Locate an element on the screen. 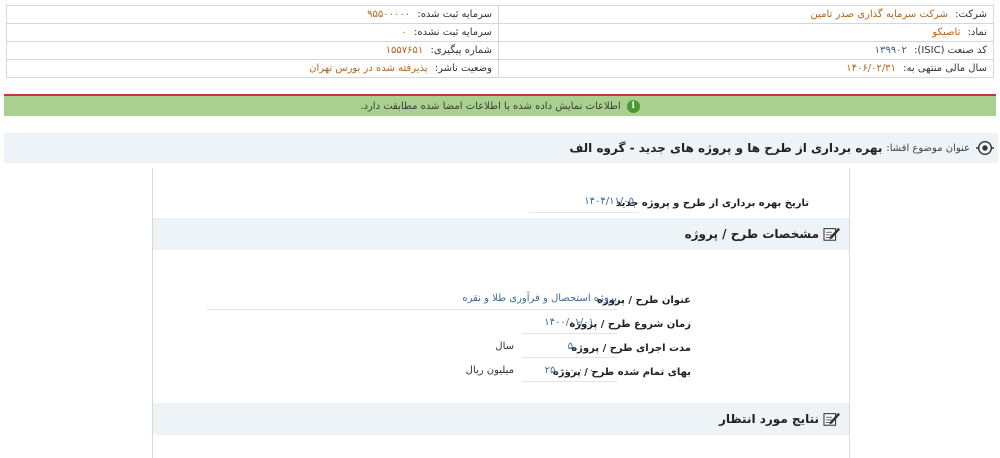 The height and width of the screenshot is (458, 1000). info-icon: i is located at coordinates (633, 106).